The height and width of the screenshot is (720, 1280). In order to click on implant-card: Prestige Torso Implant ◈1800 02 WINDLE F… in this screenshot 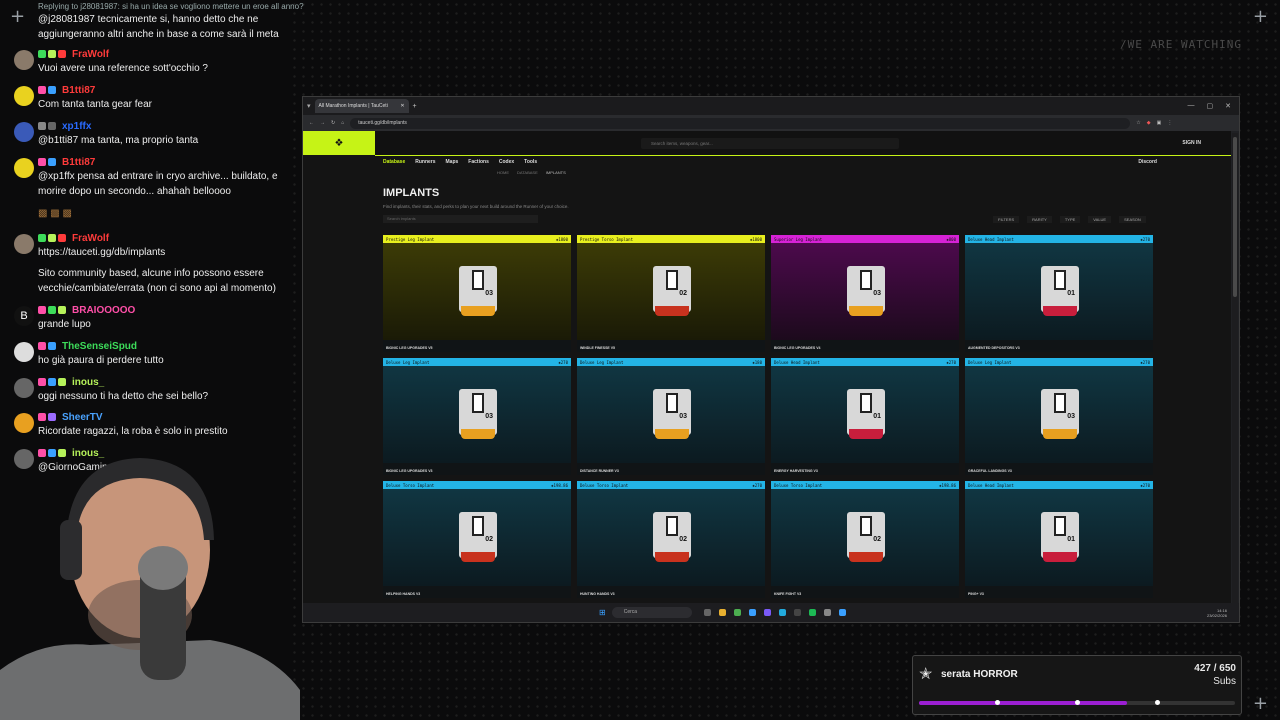, I will do `click(671, 293)`.